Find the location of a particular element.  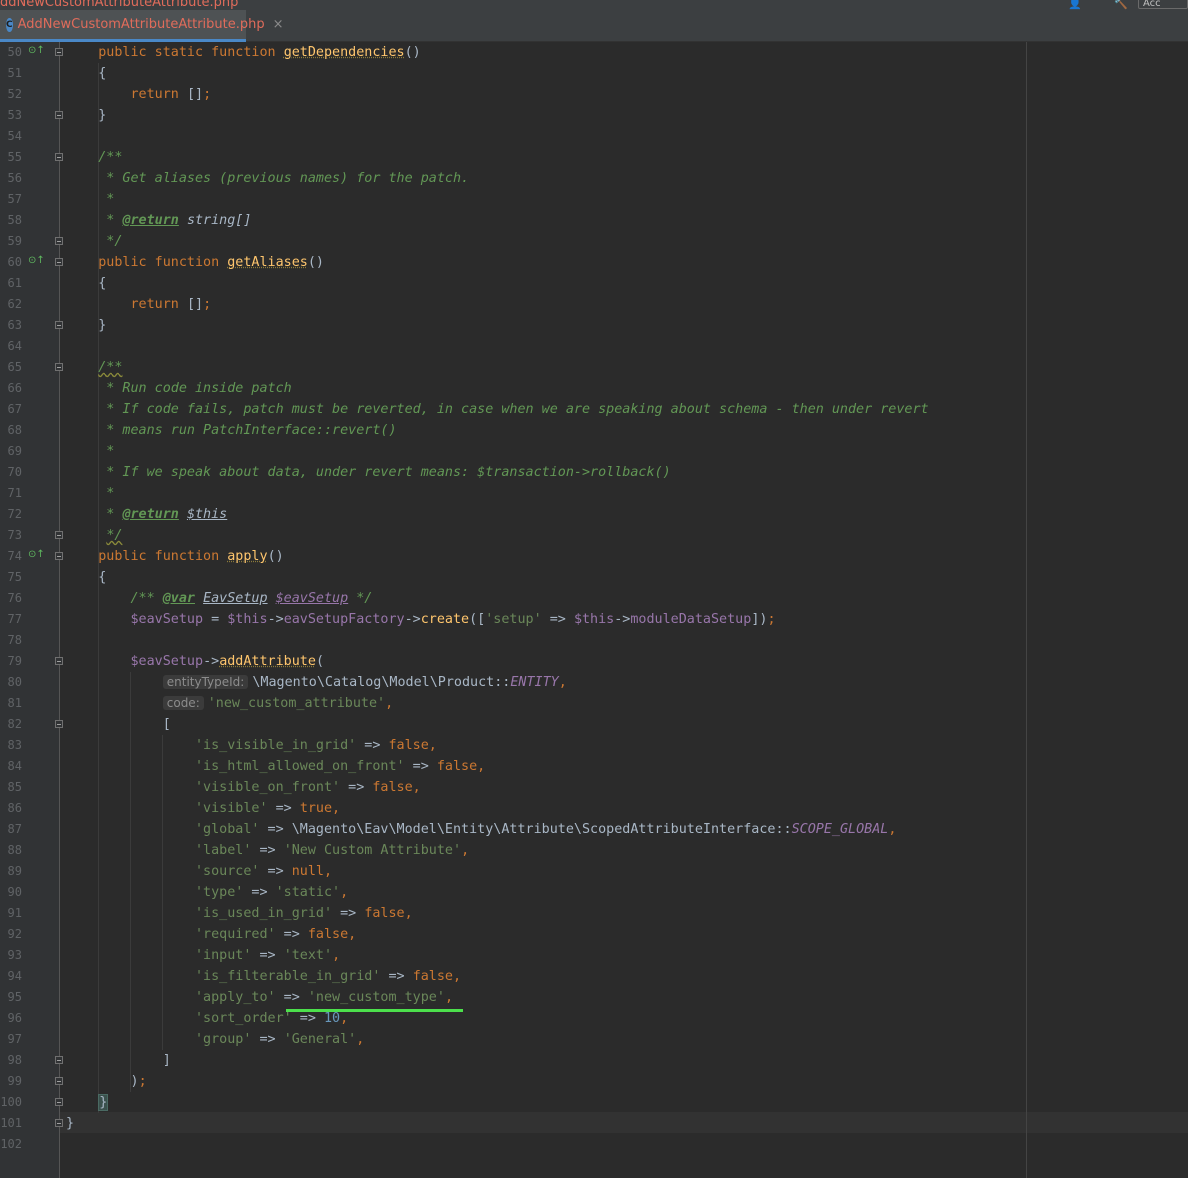

code-line: 52 return []; is located at coordinates (594, 94).